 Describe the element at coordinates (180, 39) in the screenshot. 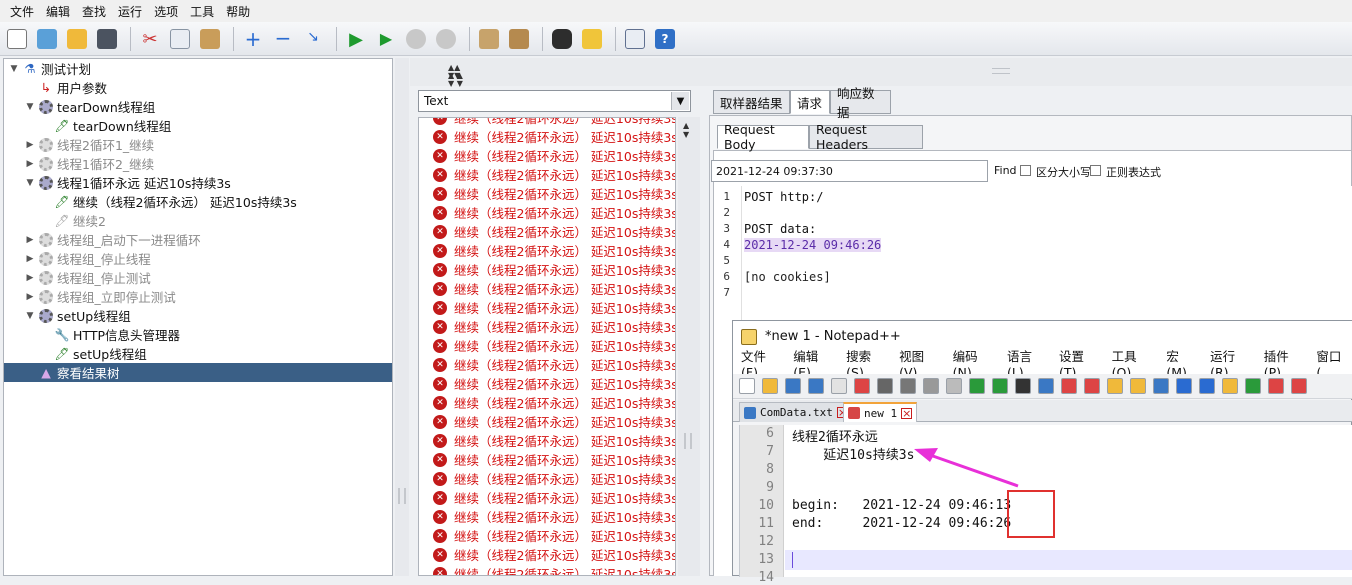

I see `copy-icon` at that location.